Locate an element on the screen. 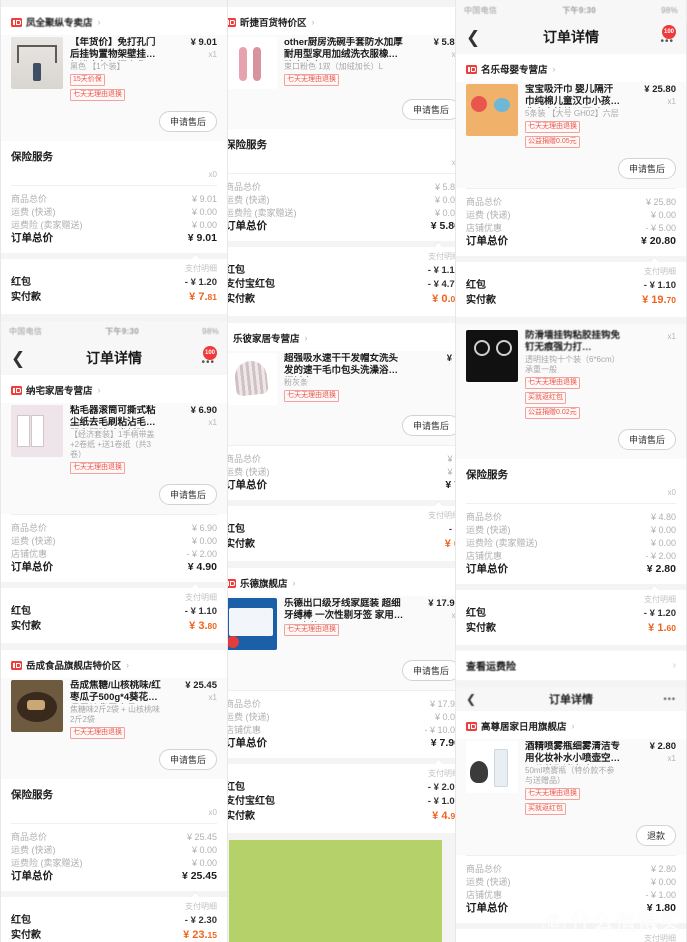 The width and height of the screenshot is (687, 942). payment-value: - ¥ 1.00 is located at coordinates (441, 801).